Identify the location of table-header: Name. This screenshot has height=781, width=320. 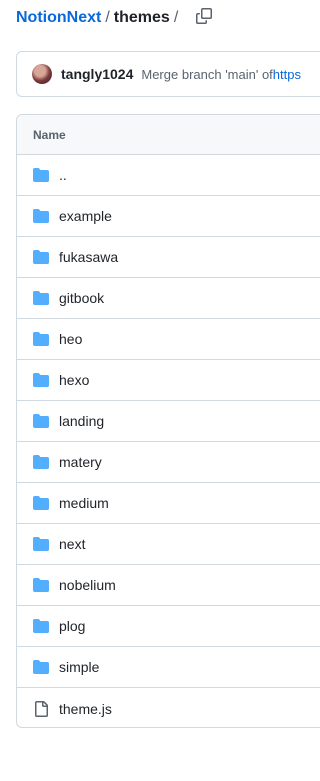
(168, 135).